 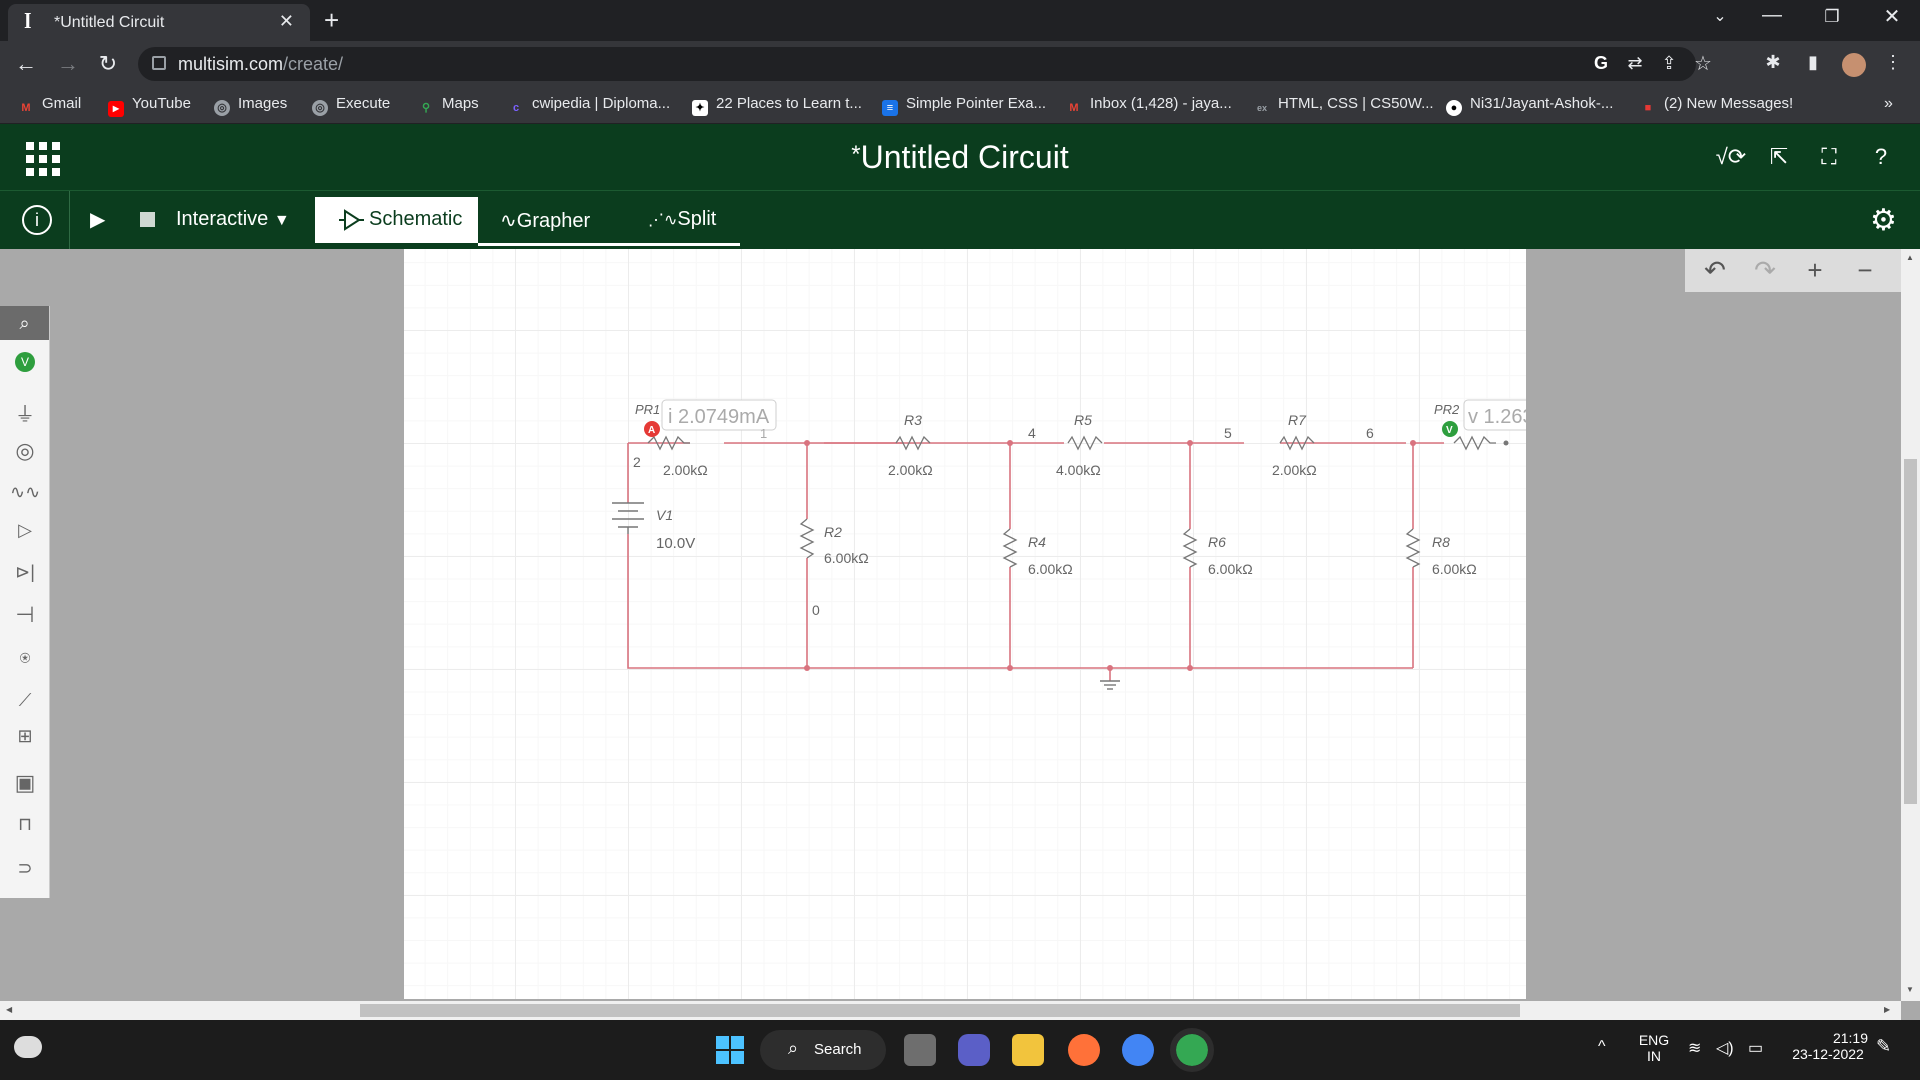 What do you see at coordinates (1865, 270) in the screenshot?
I see `zoom-out-icon: −` at bounding box center [1865, 270].